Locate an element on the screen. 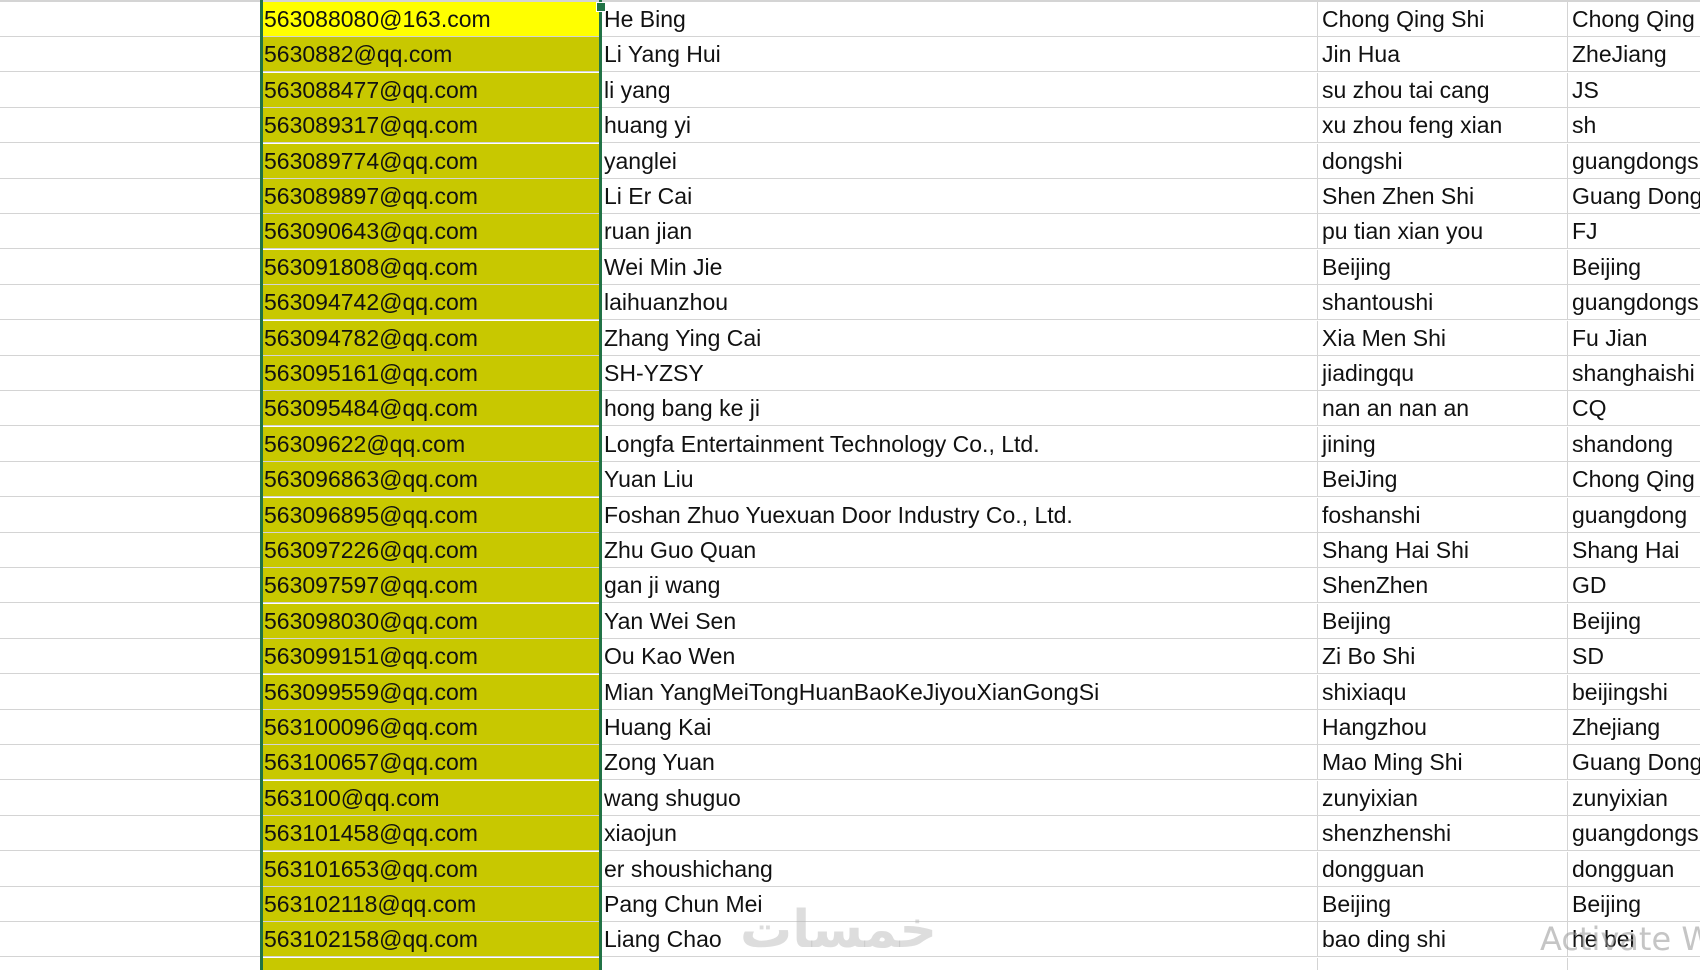  cell-name: Mian YangMeiTongHuanBaoKeJiyouXianGongSi is located at coordinates (959, 691).